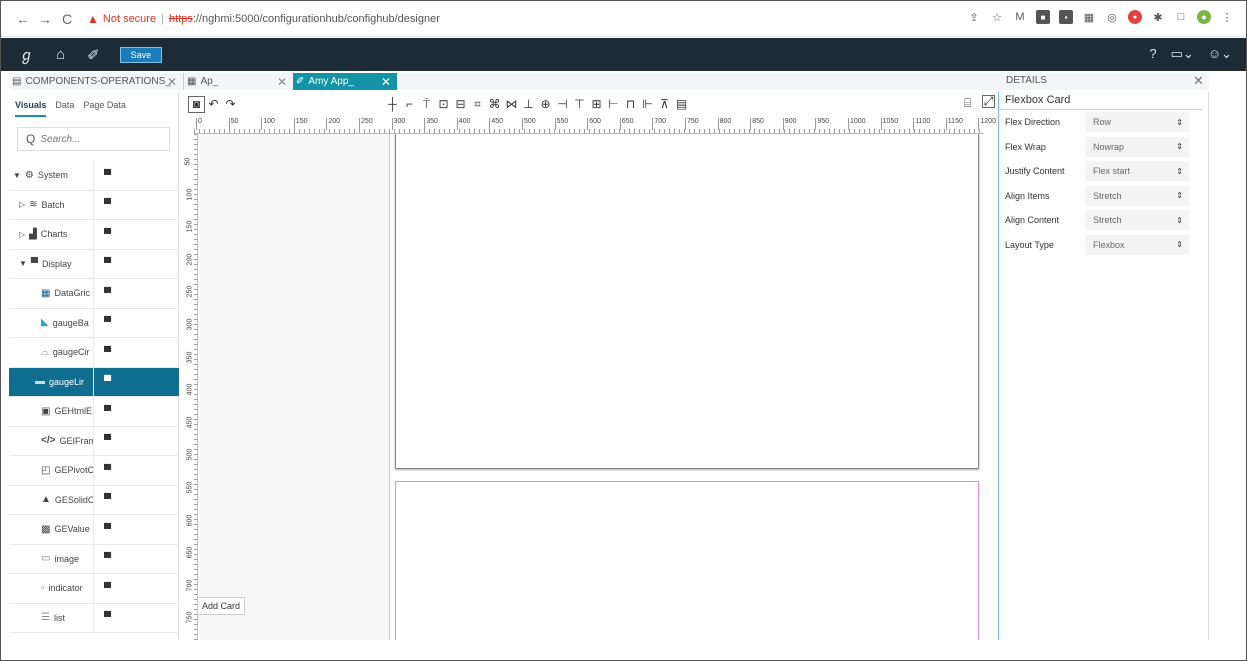 The width and height of the screenshot is (1247, 661). Describe the element at coordinates (96, 81) in the screenshot. I see `tab-components-operations: ▤ COMPONENTS-OPERATIONS_ ✕` at that location.